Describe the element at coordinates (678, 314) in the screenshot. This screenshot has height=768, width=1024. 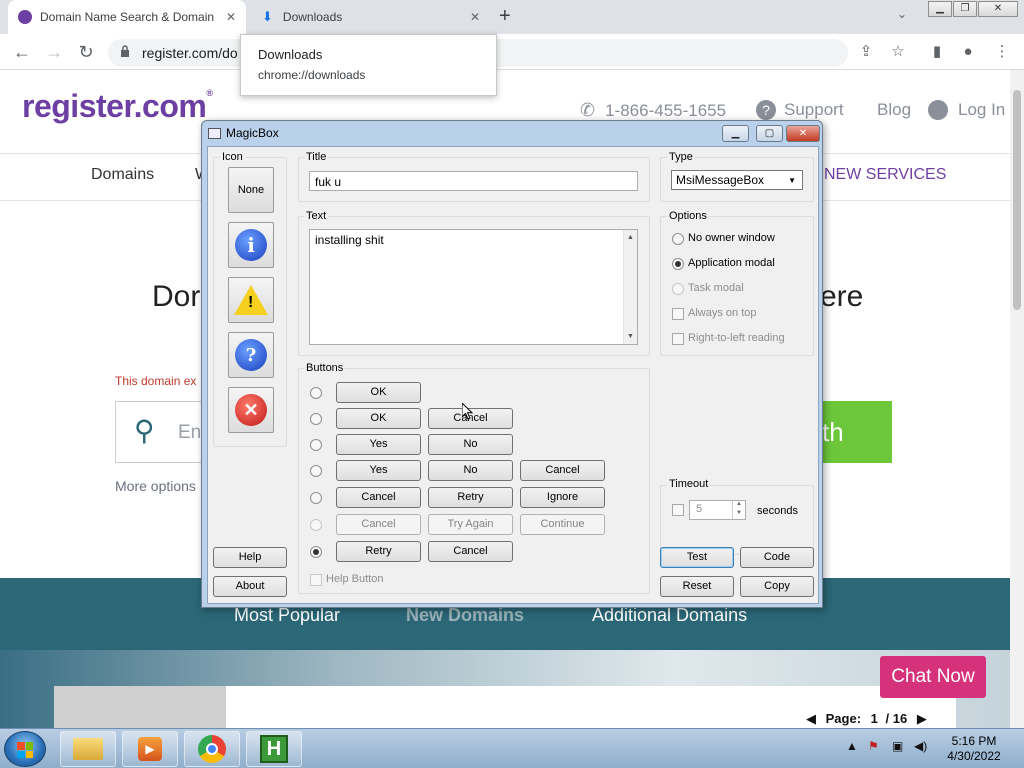
I see `checkbox-always-on-top` at that location.